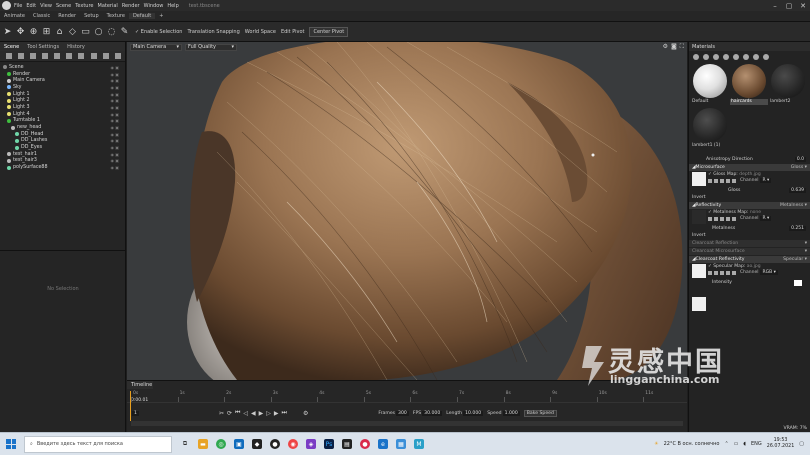 This screenshot has height=455, width=810. I want to click on viewport-maximize-icon: ⛶, so click(682, 47).